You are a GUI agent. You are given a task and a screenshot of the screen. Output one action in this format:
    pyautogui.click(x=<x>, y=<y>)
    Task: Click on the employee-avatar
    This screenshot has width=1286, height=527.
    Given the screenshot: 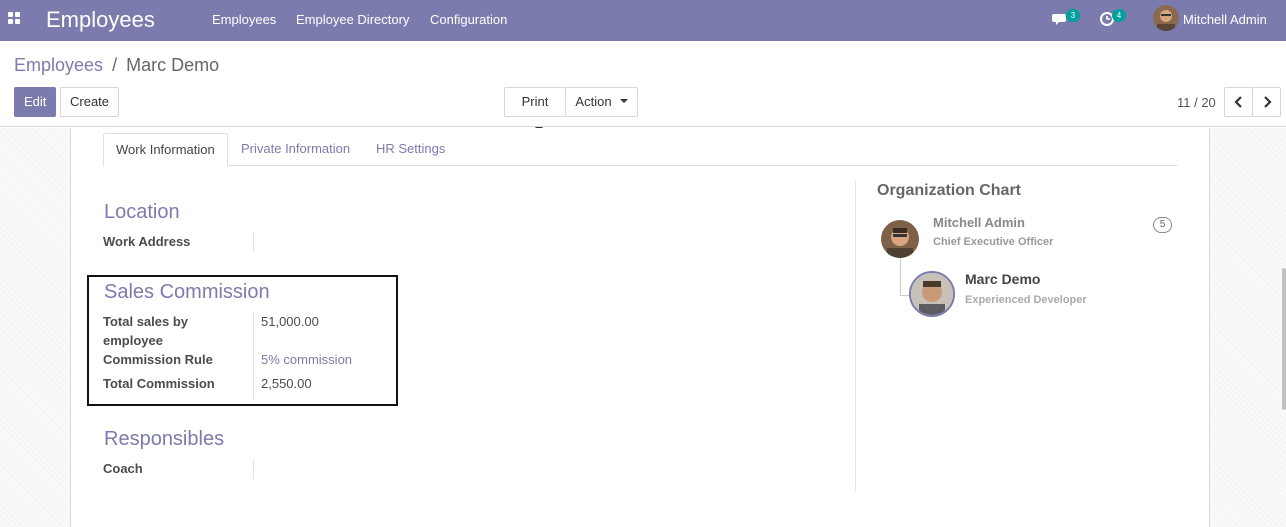 What is the action you would take?
    pyautogui.click(x=932, y=294)
    